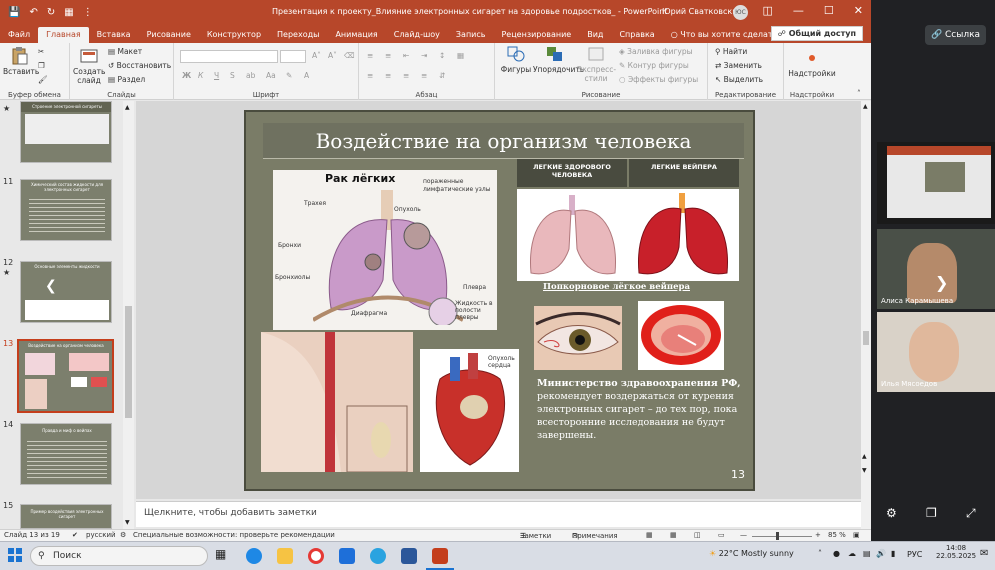  Describe the element at coordinates (271, 75) in the screenshot. I see `change-case-icon: Aa` at that location.